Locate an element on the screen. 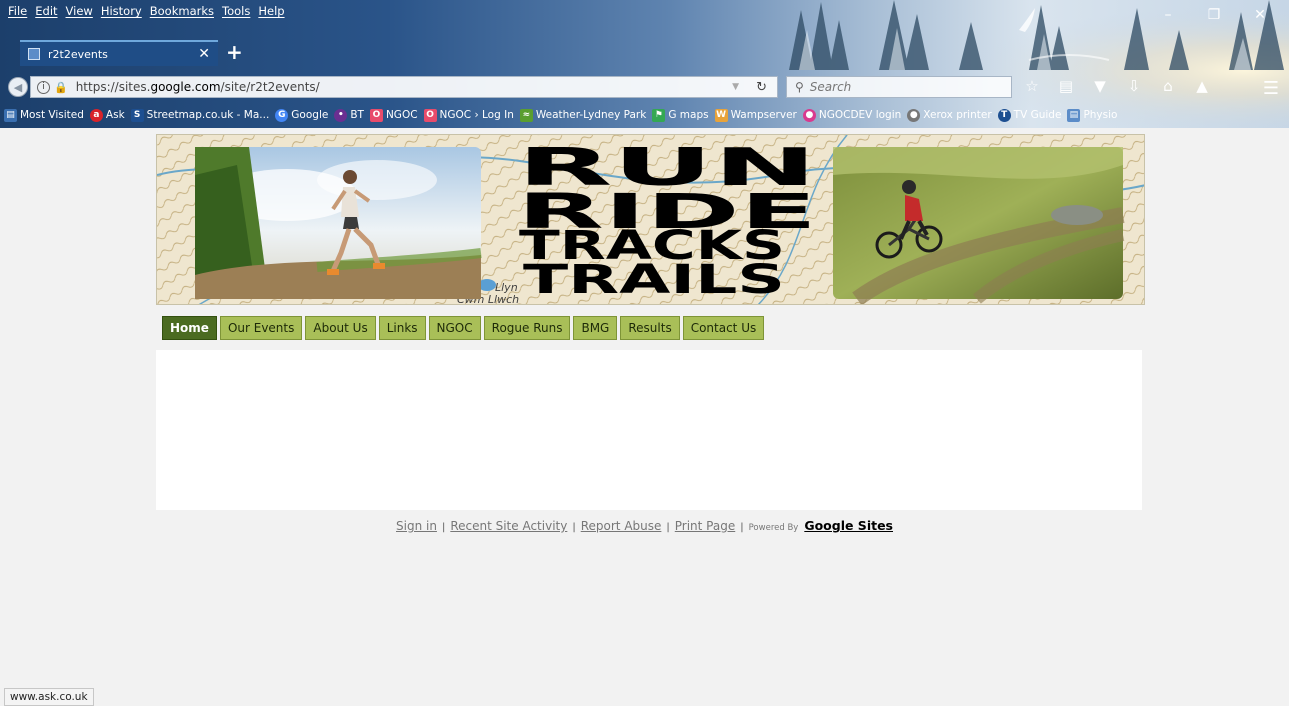 This screenshot has width=1289, height=706. window-controls: – ❐ ✕ is located at coordinates (1214, 15).